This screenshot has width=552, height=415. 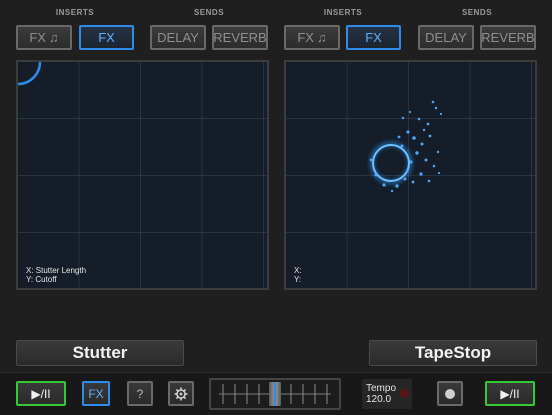 What do you see at coordinates (298, 270) in the screenshot?
I see `right-pad-x-label: X:` at bounding box center [298, 270].